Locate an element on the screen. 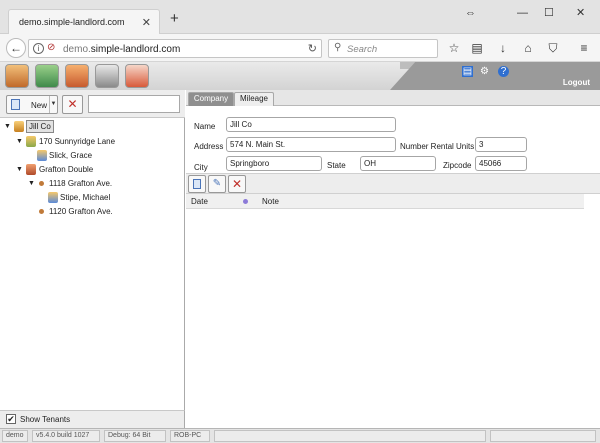  tab-company: Company is located at coordinates (211, 99).